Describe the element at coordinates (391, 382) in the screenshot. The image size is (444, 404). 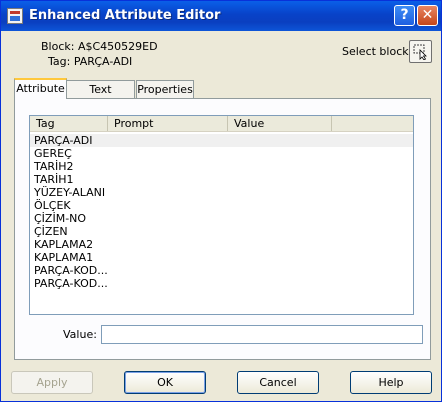
I see `help-button: Help` at that location.